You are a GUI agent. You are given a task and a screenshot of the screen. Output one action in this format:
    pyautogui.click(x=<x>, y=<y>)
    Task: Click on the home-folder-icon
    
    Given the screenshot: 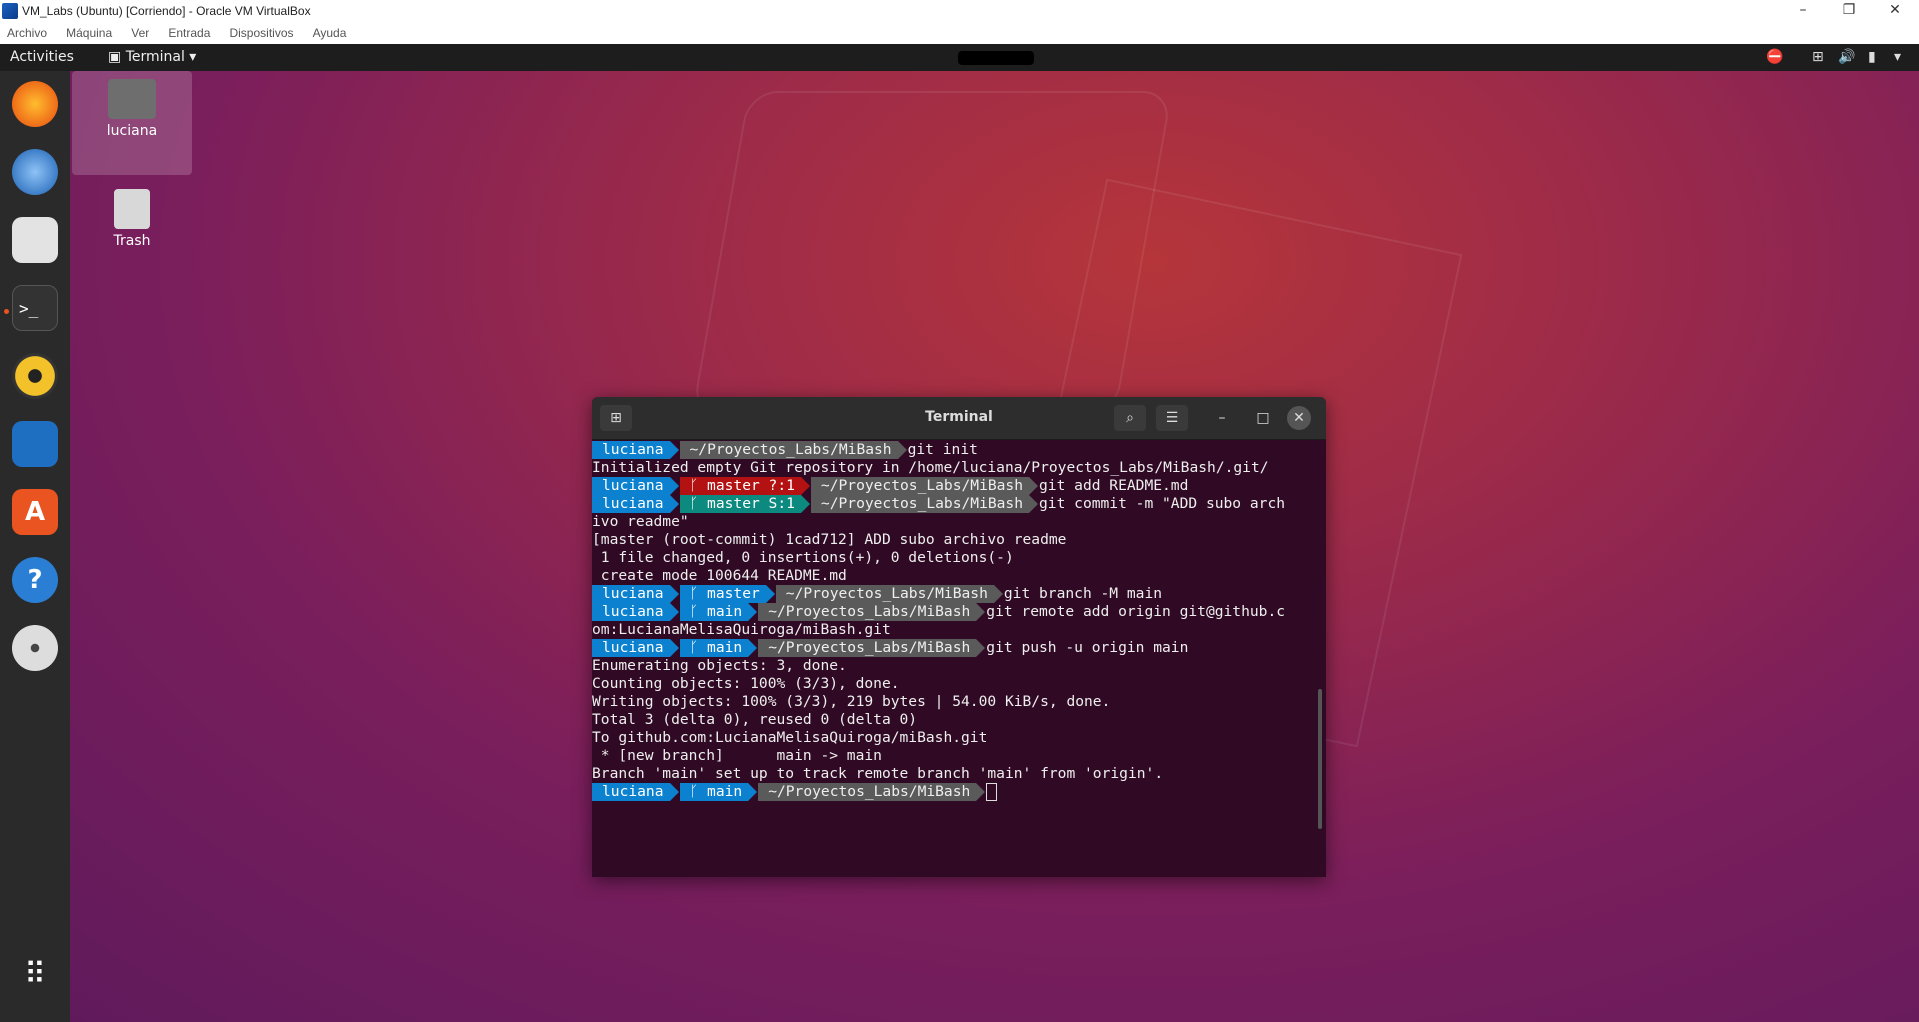 What is the action you would take?
    pyautogui.click(x=132, y=99)
    